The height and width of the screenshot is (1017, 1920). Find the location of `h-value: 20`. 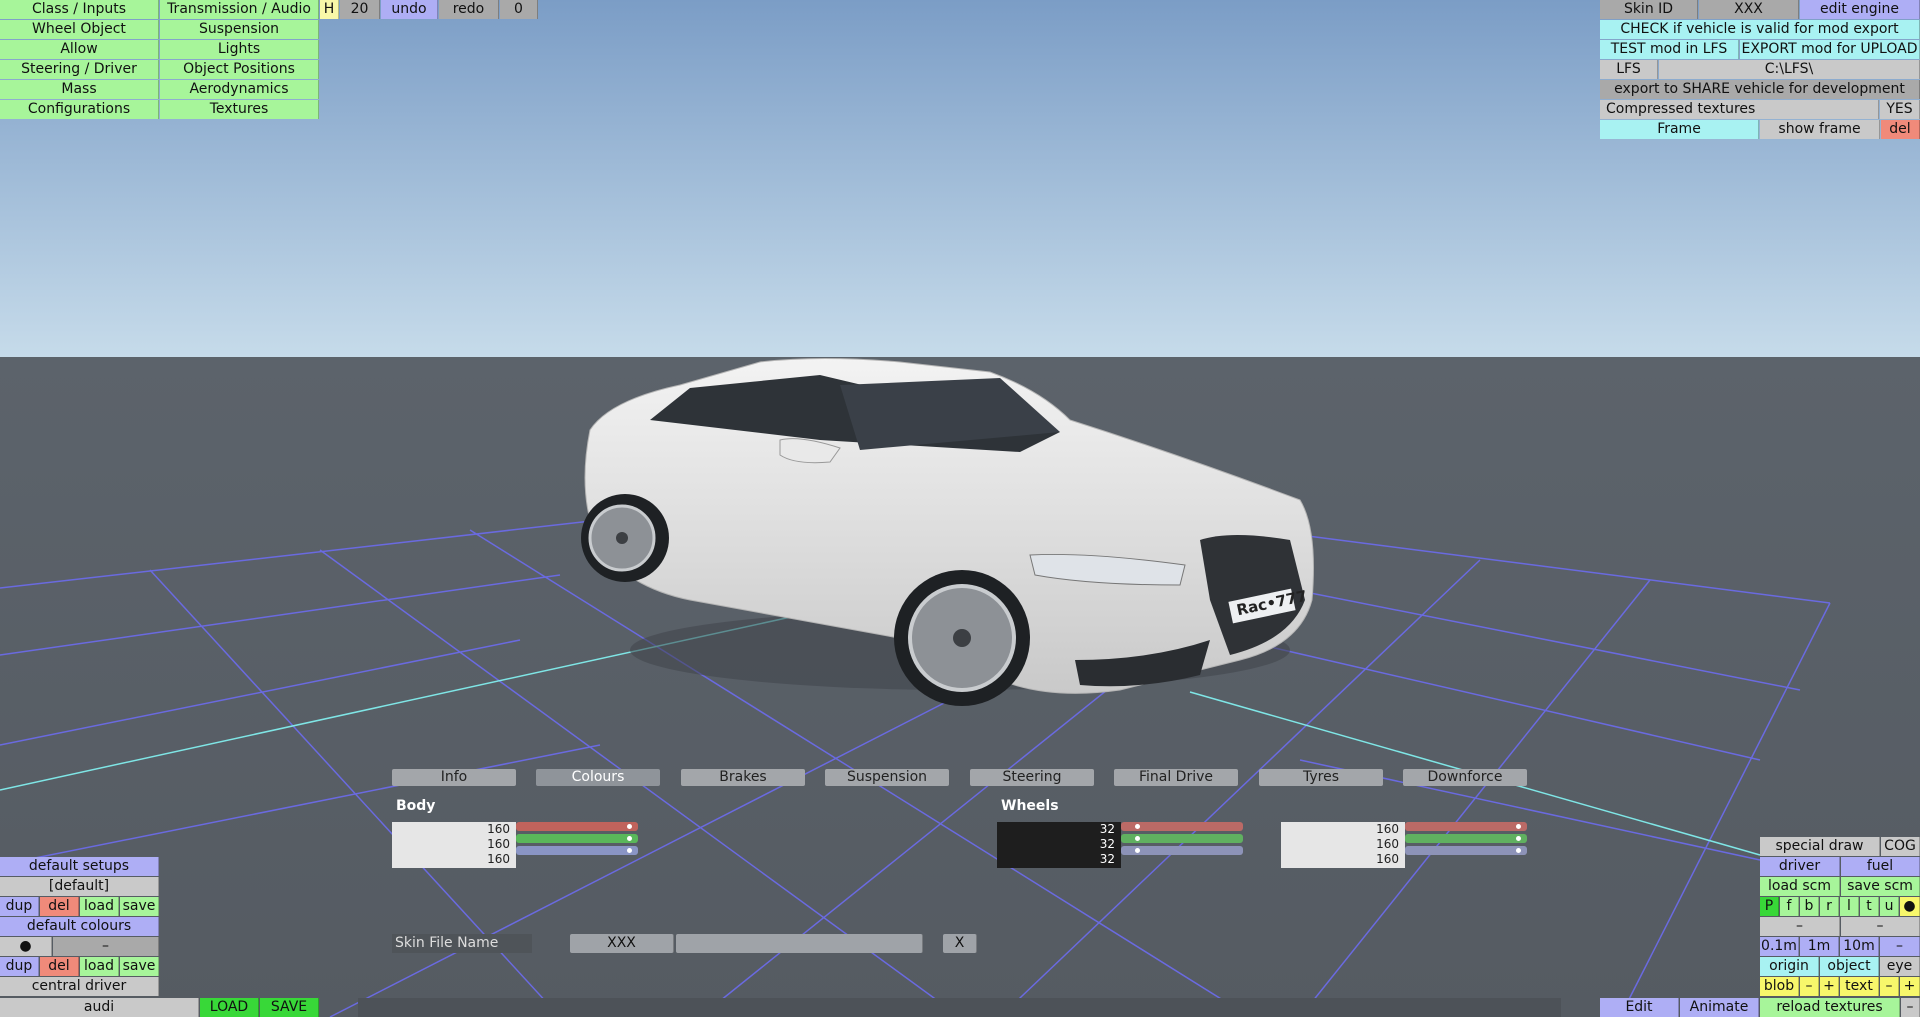

h-value: 20 is located at coordinates (360, 9).